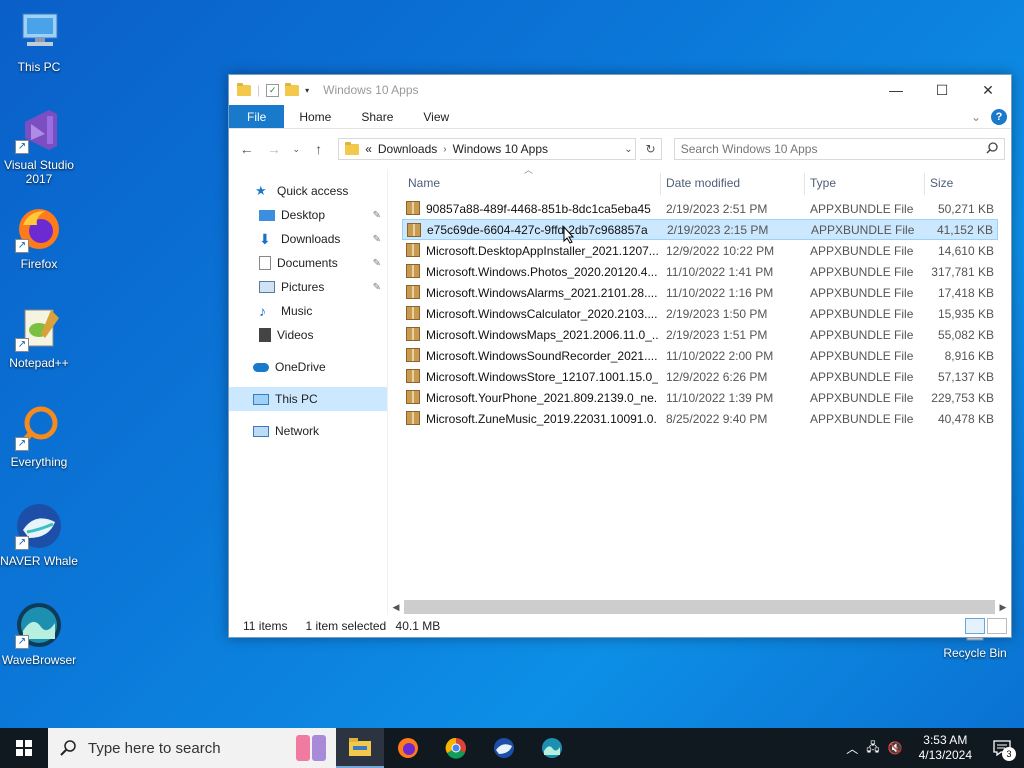 The height and width of the screenshot is (768, 1024). Describe the element at coordinates (303, 215) in the screenshot. I see `nav-label: Desktop` at that location.